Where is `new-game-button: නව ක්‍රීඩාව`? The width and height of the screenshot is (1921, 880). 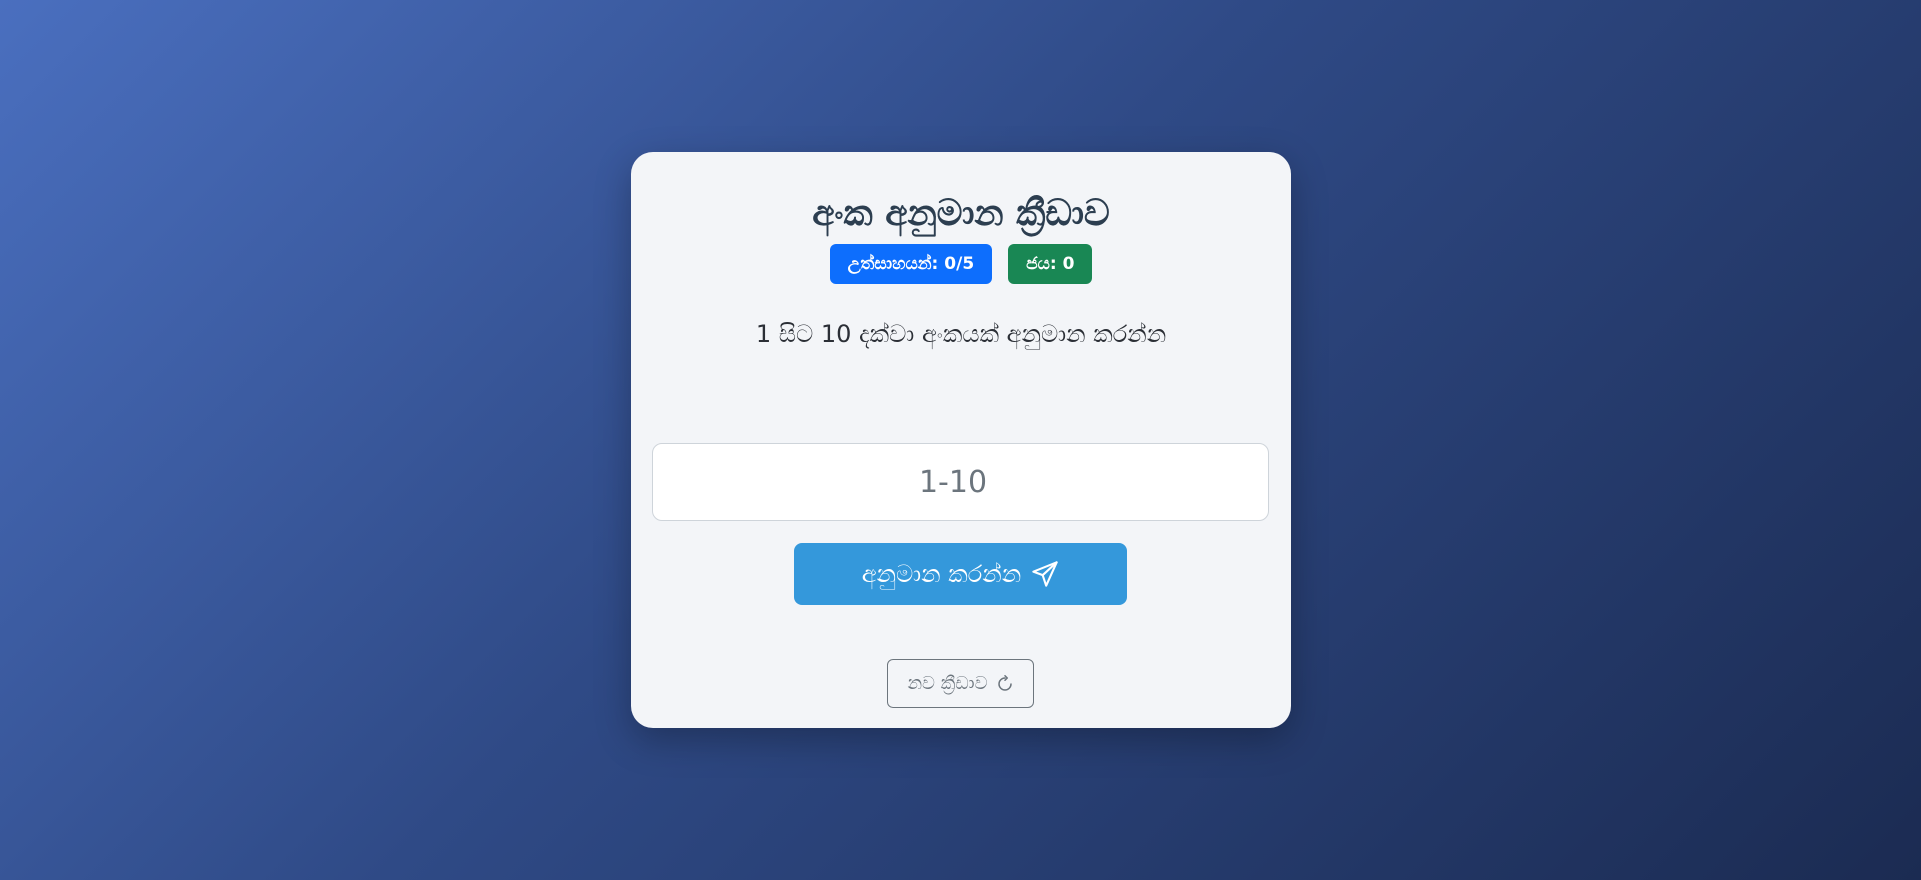 new-game-button: නව ක්‍රීඩාව is located at coordinates (960, 683).